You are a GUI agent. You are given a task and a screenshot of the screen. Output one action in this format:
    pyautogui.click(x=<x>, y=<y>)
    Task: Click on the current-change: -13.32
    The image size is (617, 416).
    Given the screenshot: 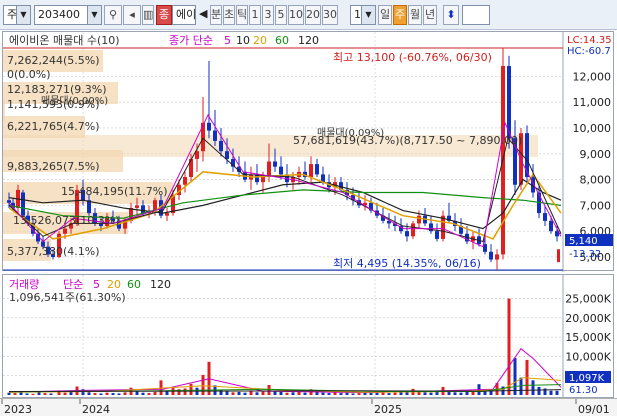 What is the action you would take?
    pyautogui.click(x=585, y=254)
    